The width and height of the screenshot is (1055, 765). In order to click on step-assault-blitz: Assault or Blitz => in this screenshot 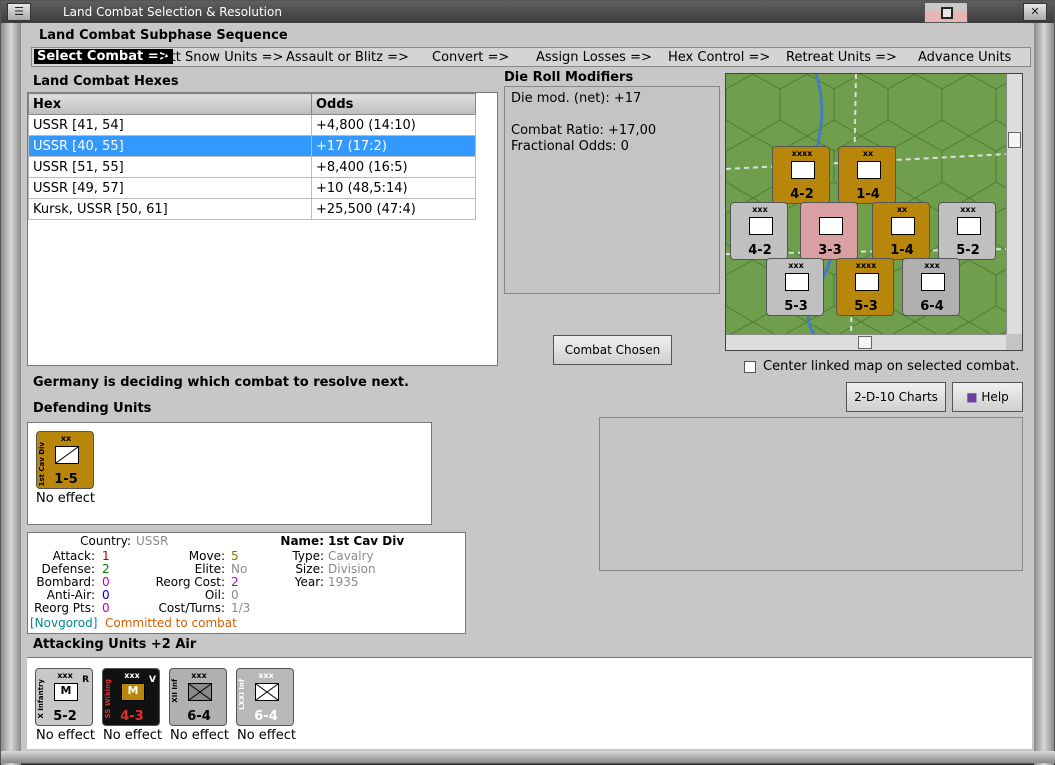, I will do `click(347, 57)`.